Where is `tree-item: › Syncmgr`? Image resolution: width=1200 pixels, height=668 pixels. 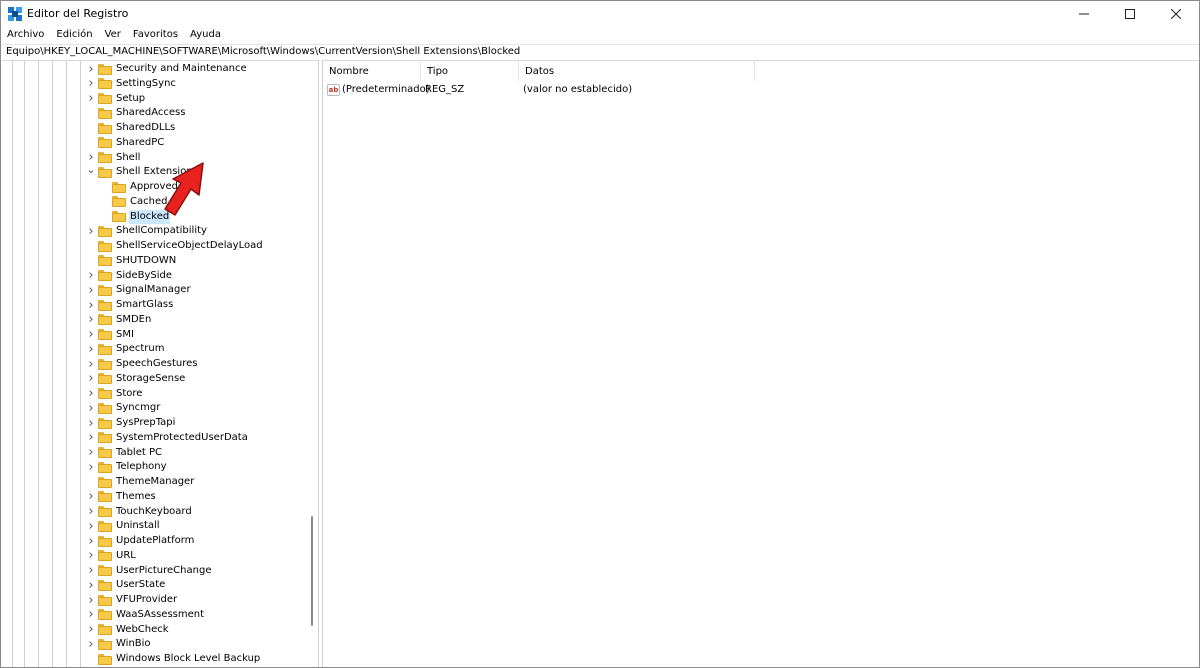 tree-item: › Syncmgr is located at coordinates (123, 408).